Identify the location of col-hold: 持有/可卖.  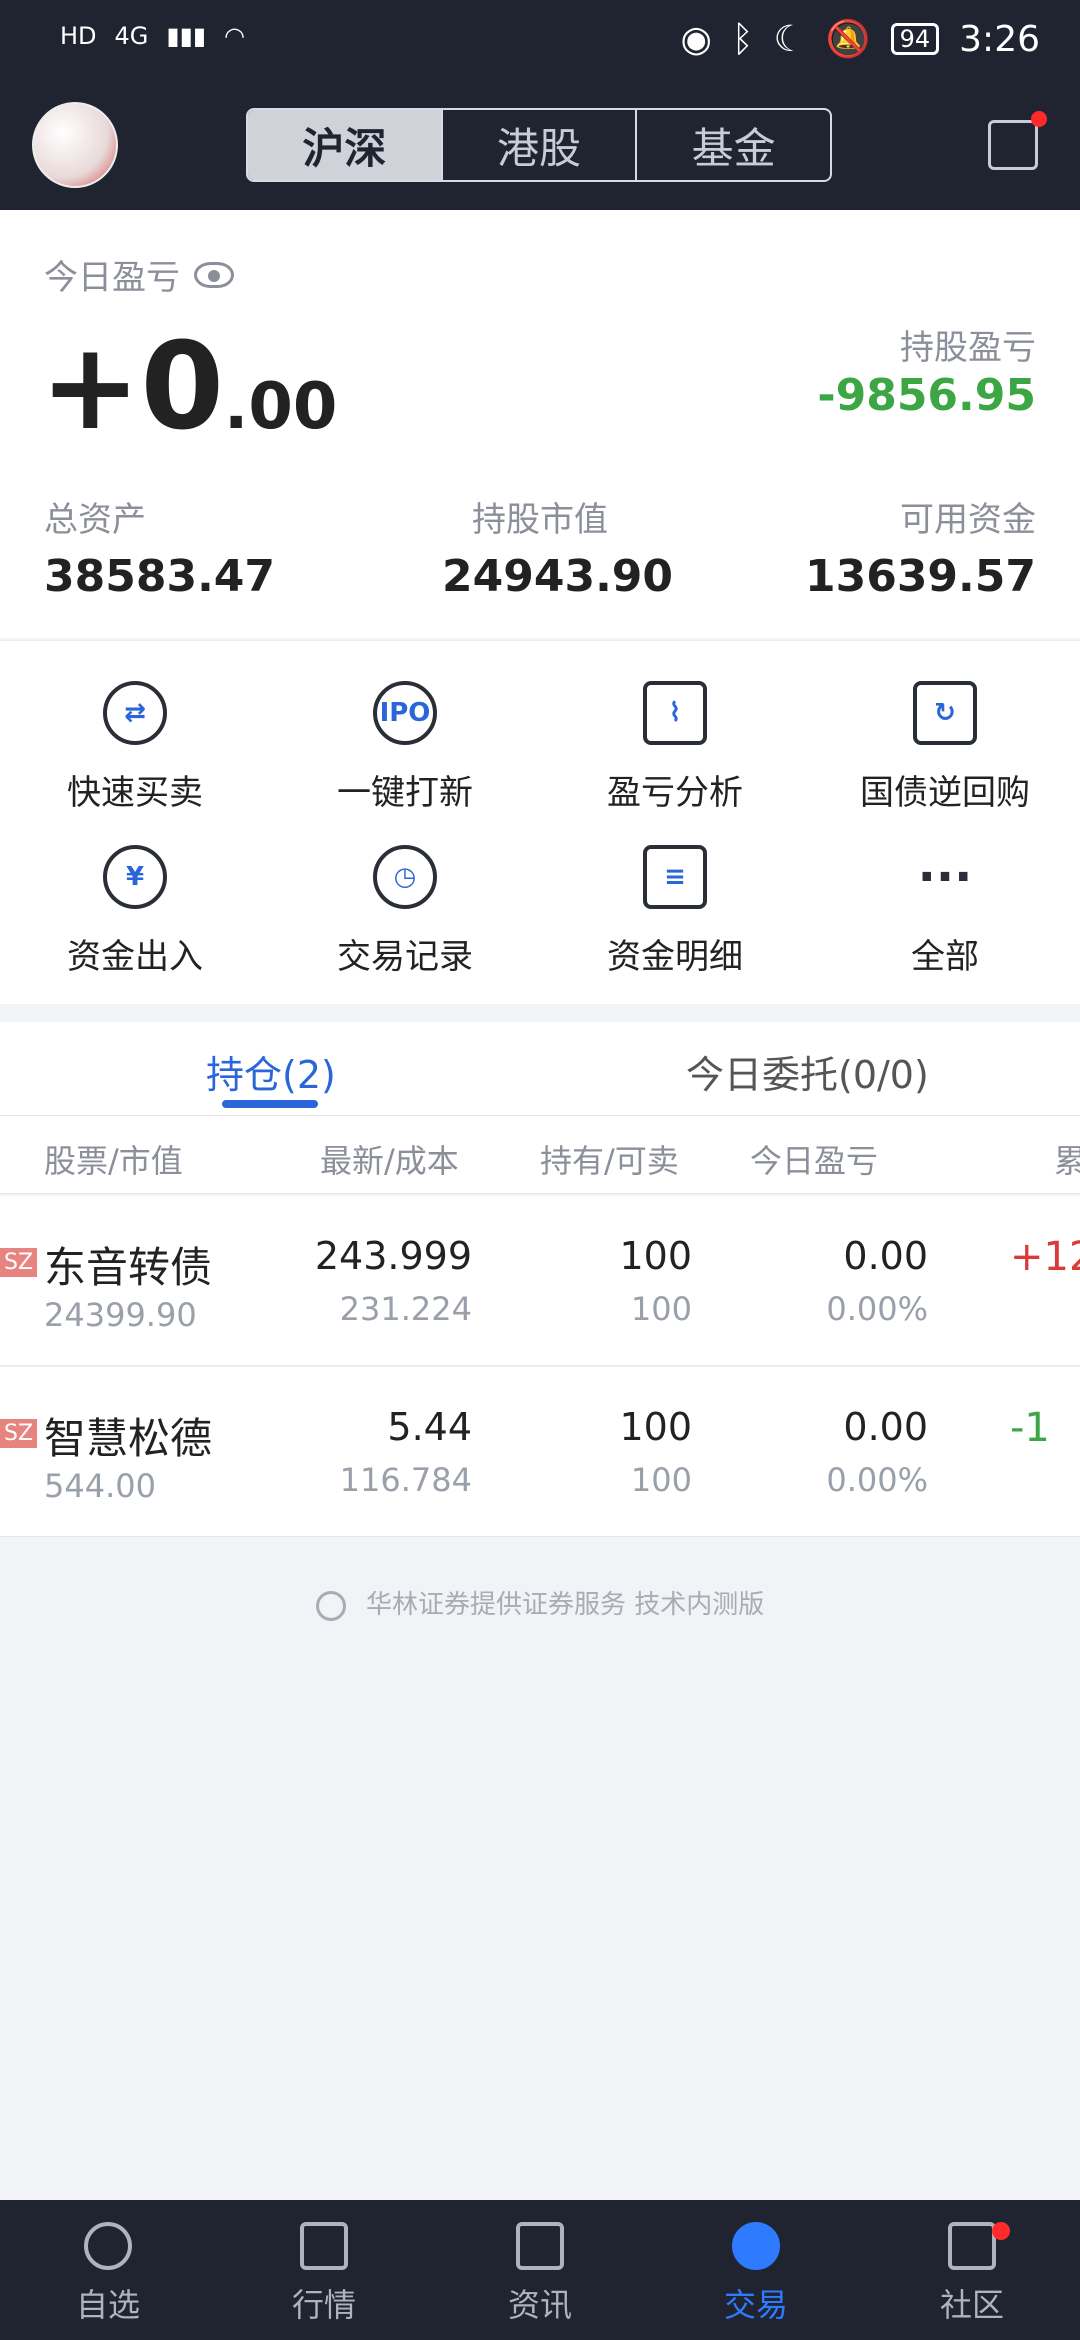
(609, 1161).